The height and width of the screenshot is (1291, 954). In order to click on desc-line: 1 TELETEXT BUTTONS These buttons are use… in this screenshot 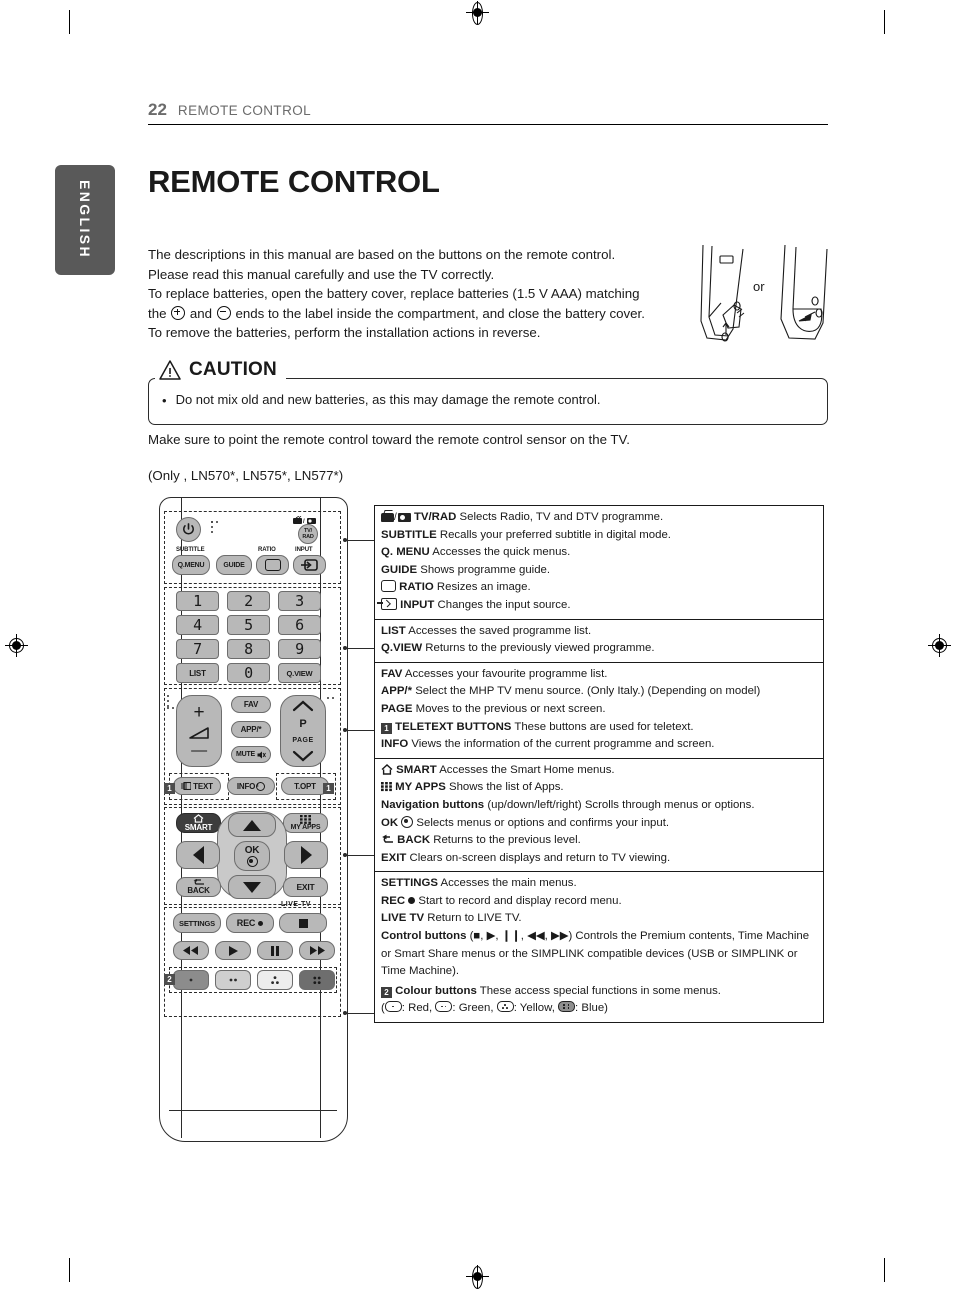, I will do `click(599, 728)`.